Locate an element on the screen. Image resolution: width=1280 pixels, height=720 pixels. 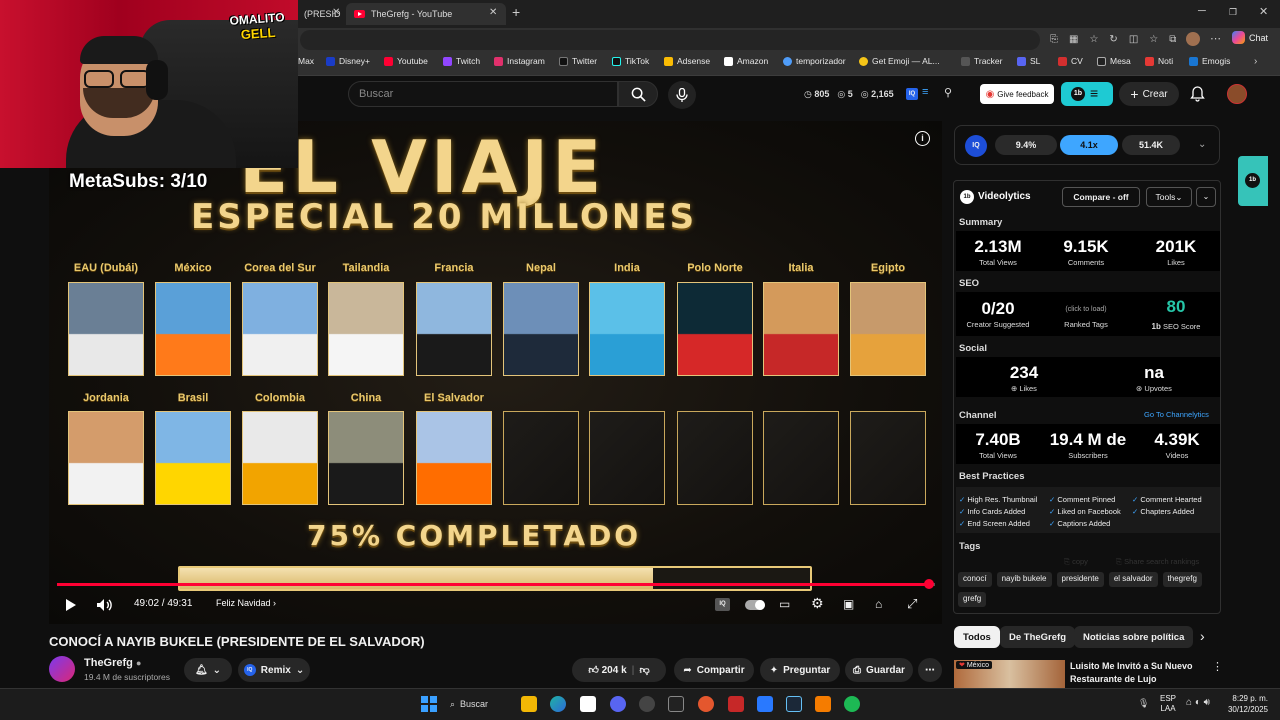
fullscreen-icon: ⤢ is located at coordinates (912, 604).